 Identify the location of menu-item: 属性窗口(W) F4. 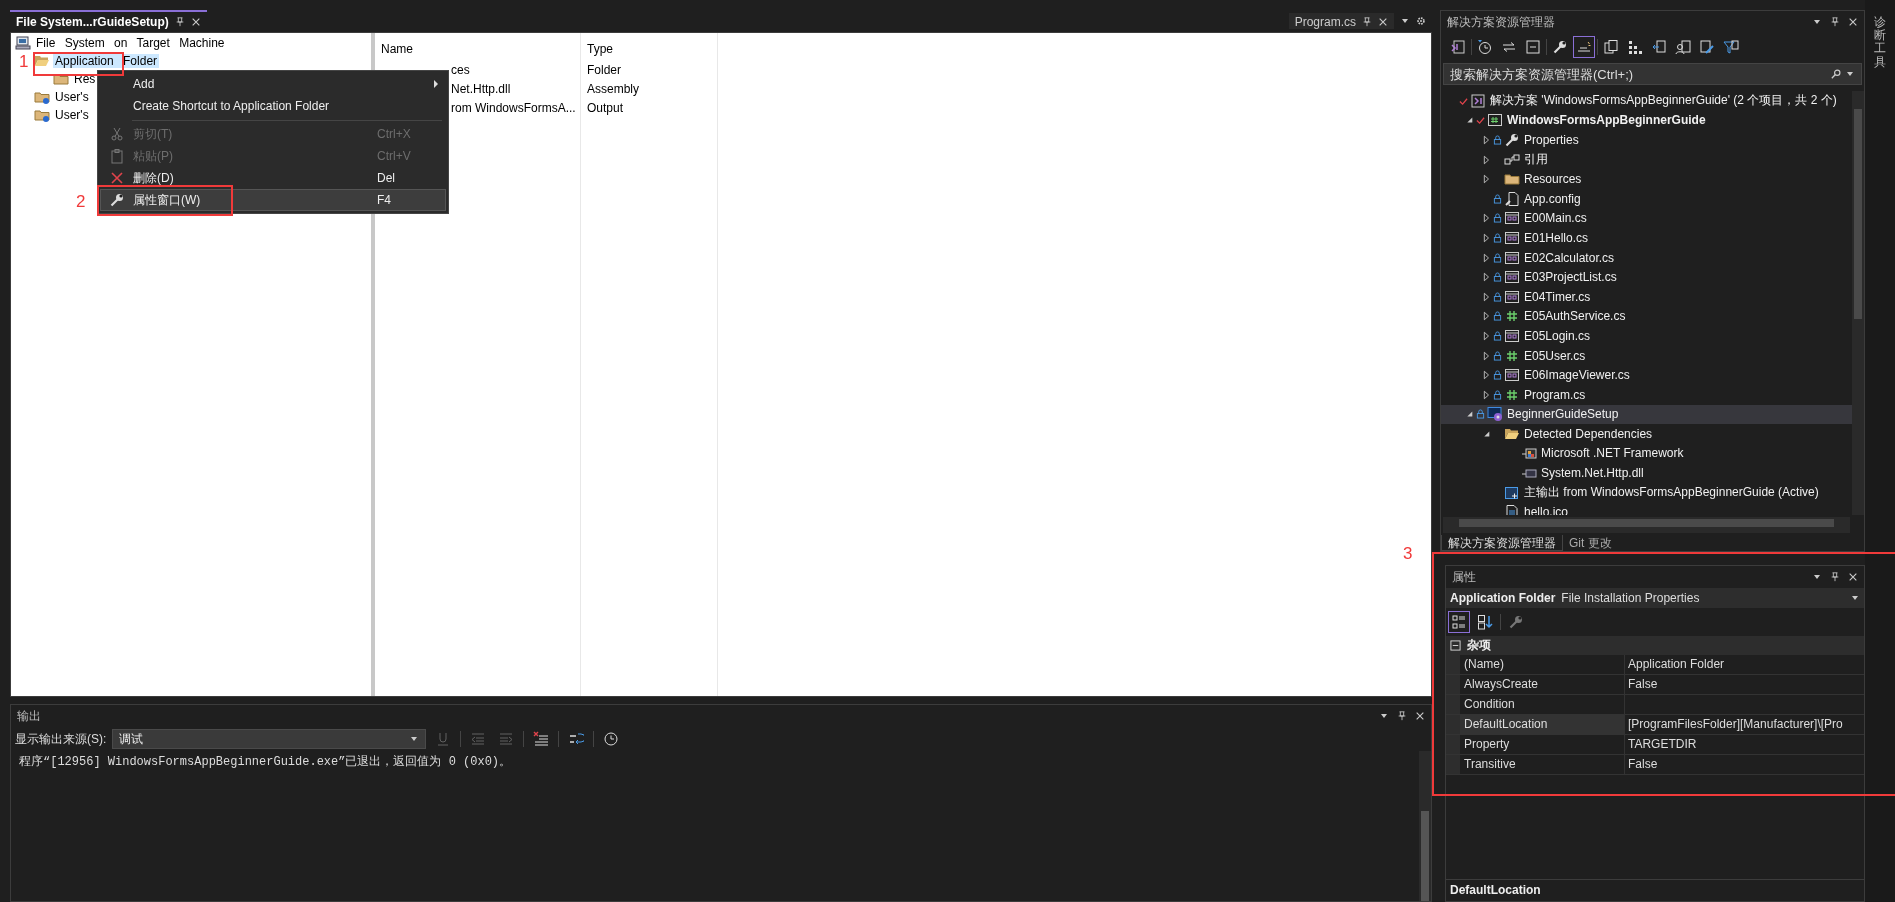
(273, 200).